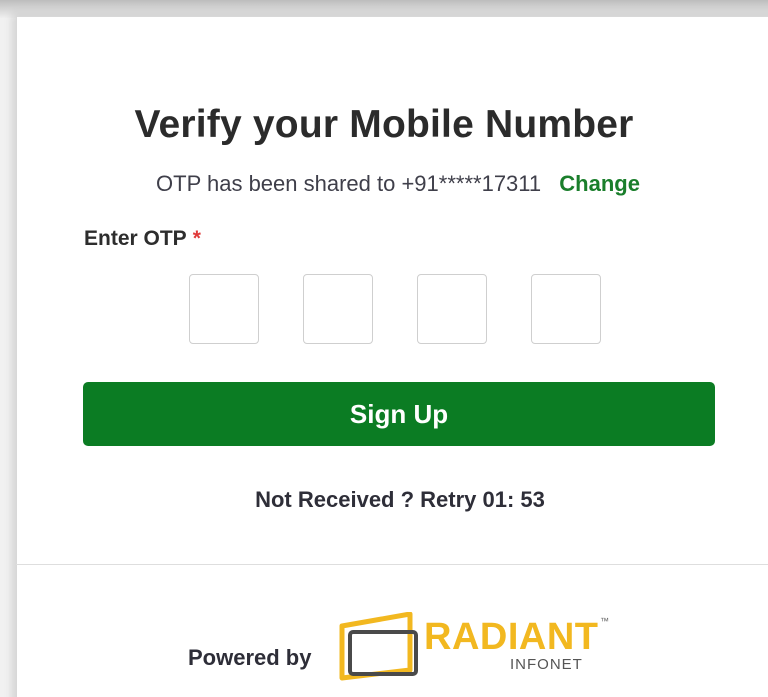  What do you see at coordinates (546, 664) in the screenshot?
I see `logo-subtitle: INFONET` at bounding box center [546, 664].